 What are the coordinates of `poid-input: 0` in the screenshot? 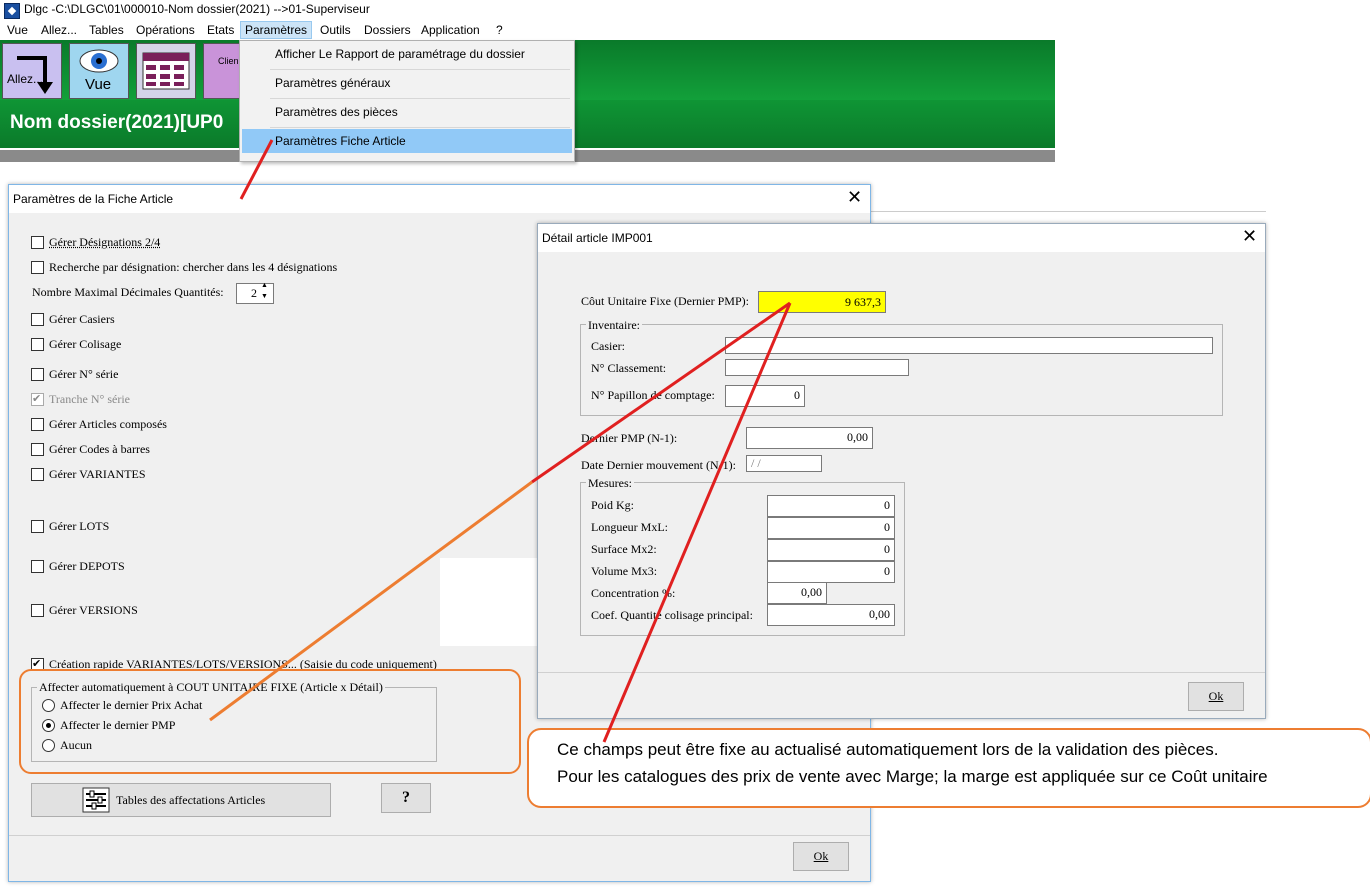 It's located at (831, 506).